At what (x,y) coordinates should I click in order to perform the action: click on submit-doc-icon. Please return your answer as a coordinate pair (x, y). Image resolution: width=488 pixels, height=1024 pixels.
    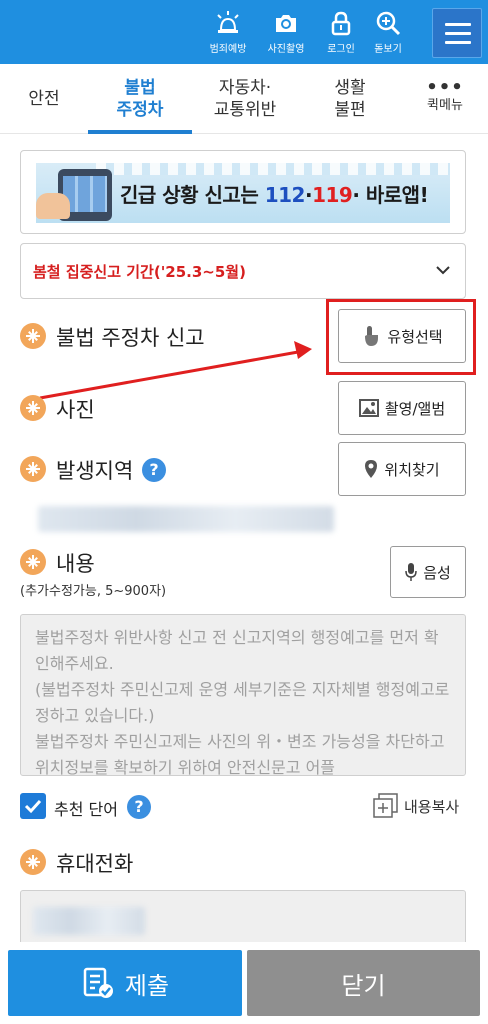
    Looking at the image, I should click on (98, 982).